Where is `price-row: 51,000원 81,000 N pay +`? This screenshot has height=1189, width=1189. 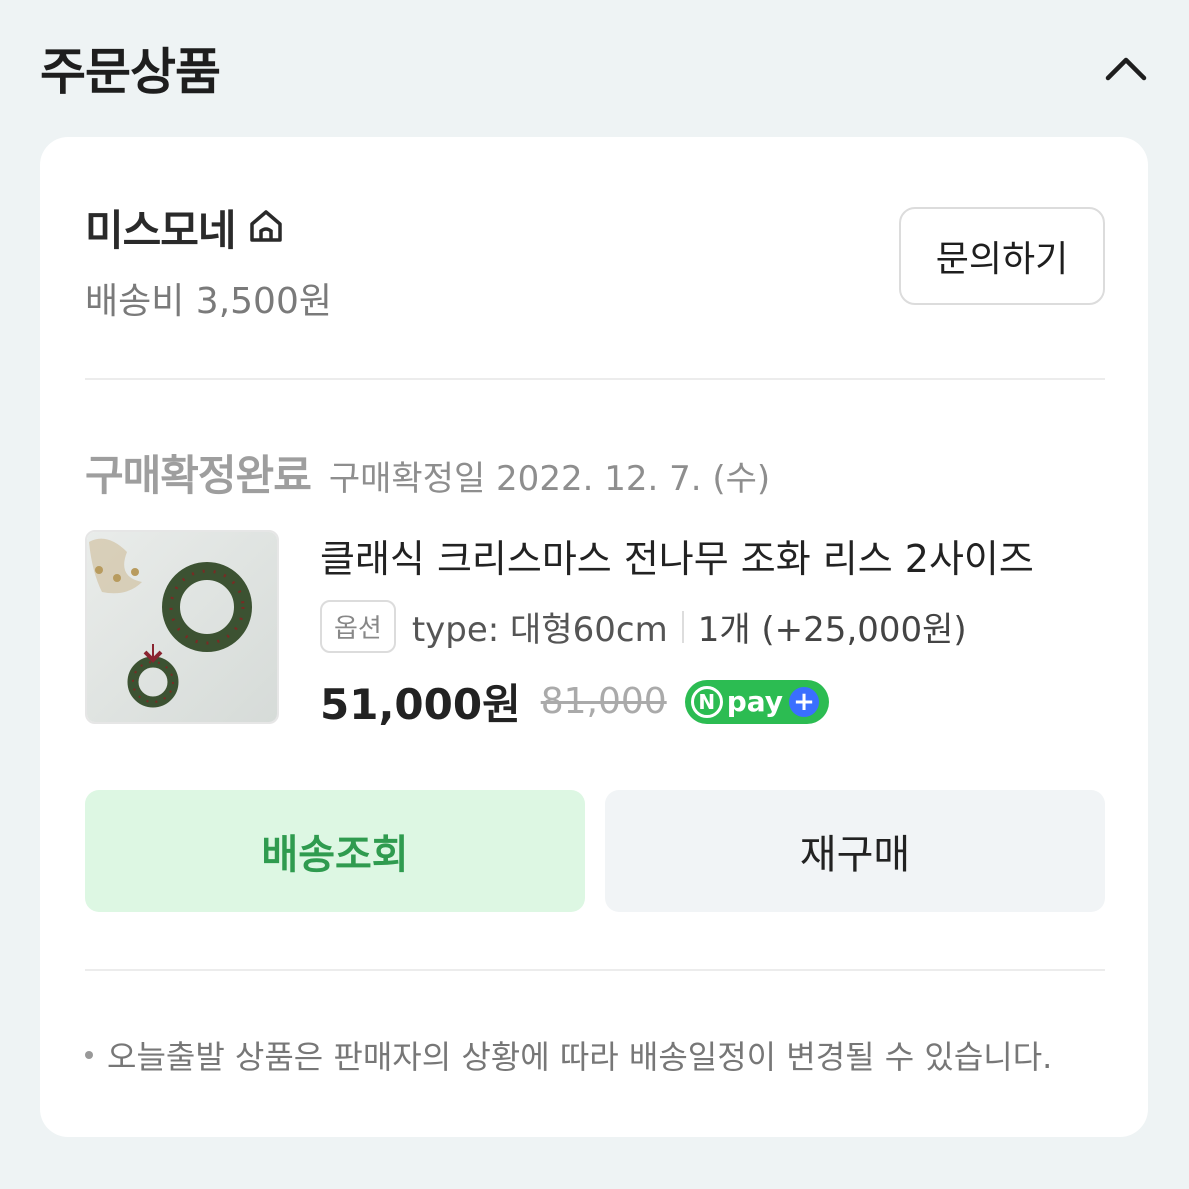
price-row: 51,000원 81,000 N pay + is located at coordinates (720, 701).